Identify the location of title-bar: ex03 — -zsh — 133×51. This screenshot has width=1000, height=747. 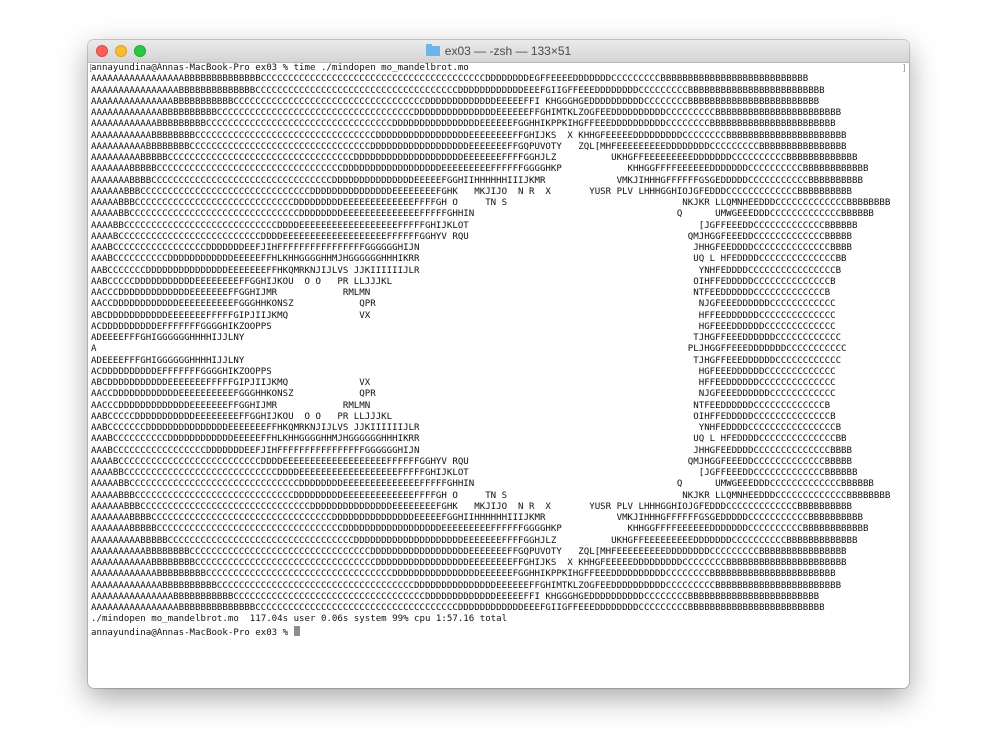
(498, 51).